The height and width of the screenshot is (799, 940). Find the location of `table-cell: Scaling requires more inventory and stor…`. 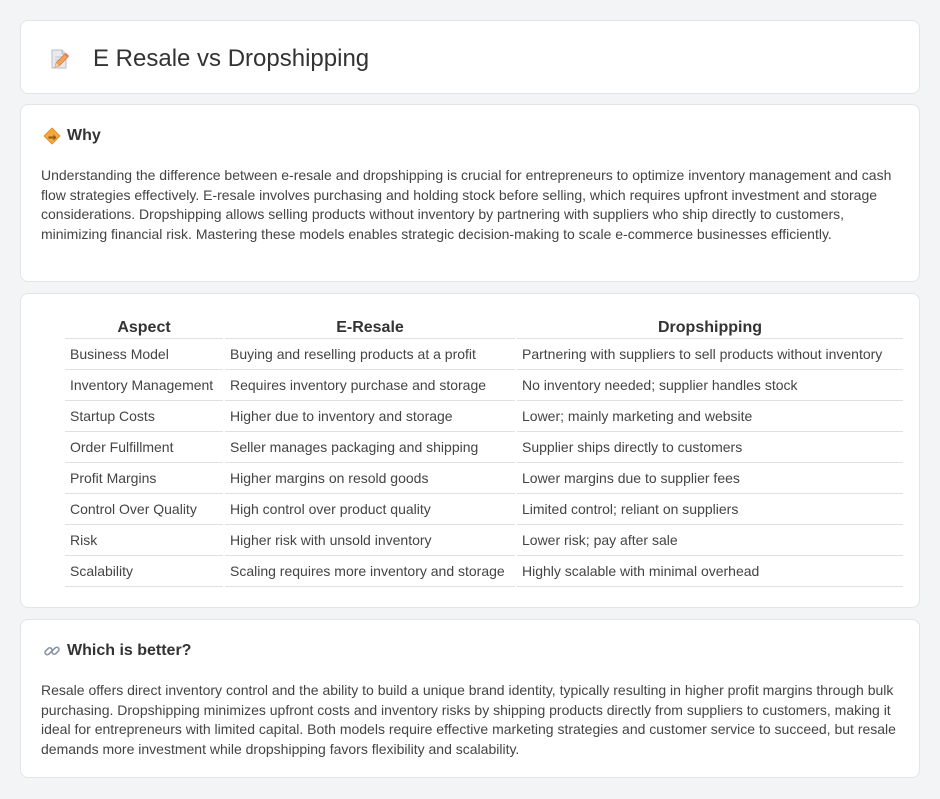

table-cell: Scaling requires more inventory and stor… is located at coordinates (370, 571).